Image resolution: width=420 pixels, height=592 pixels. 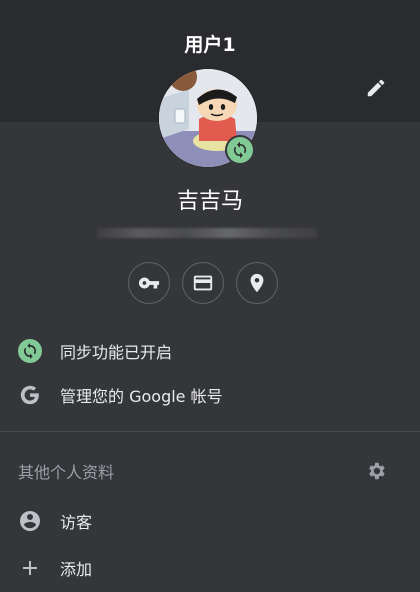 What do you see at coordinates (210, 431) in the screenshot?
I see `section-divider` at bounding box center [210, 431].